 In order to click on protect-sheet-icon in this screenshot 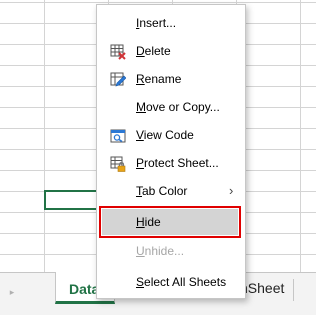, I will do `click(118, 163)`.